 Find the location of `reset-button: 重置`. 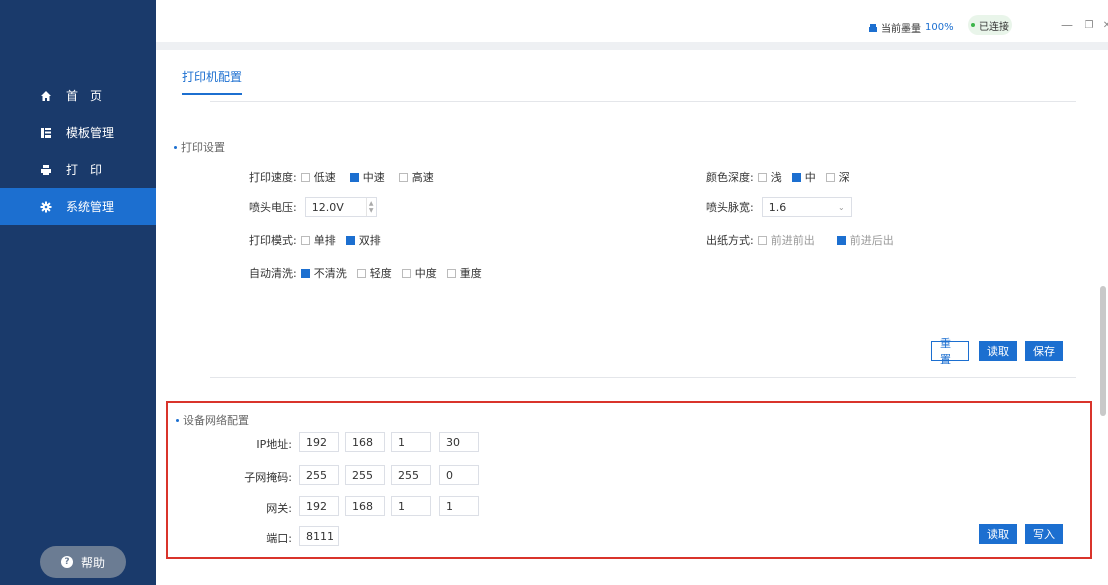

reset-button: 重置 is located at coordinates (950, 351).